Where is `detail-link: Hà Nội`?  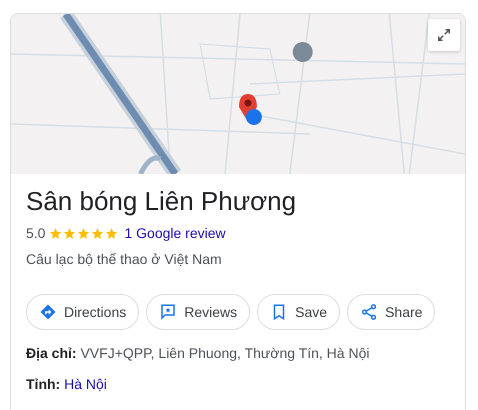
detail-link: Hà Nội is located at coordinates (85, 384).